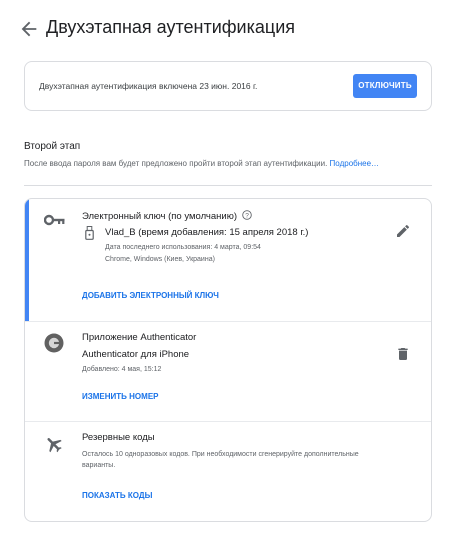 This screenshot has height=542, width=450. I want to click on back-arrow-icon, so click(29, 29).